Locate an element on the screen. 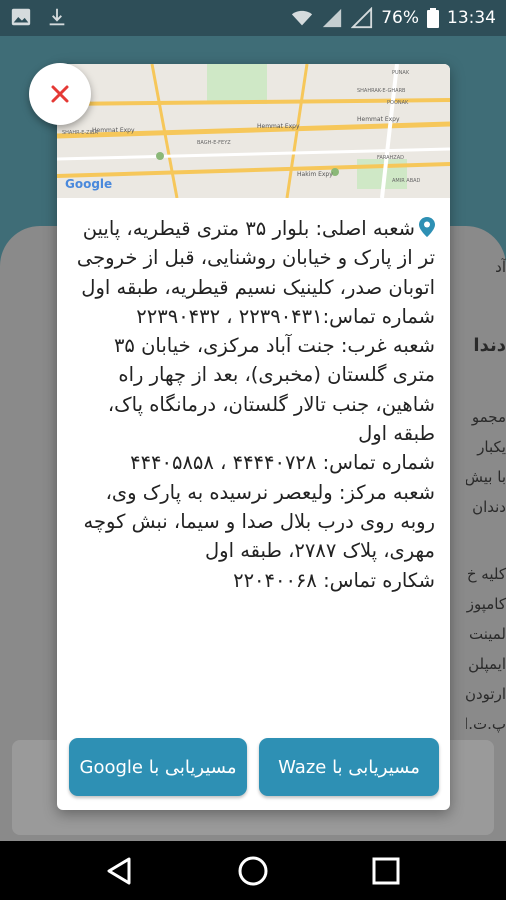 The image size is (506, 900). image-icon is located at coordinates (21, 17).